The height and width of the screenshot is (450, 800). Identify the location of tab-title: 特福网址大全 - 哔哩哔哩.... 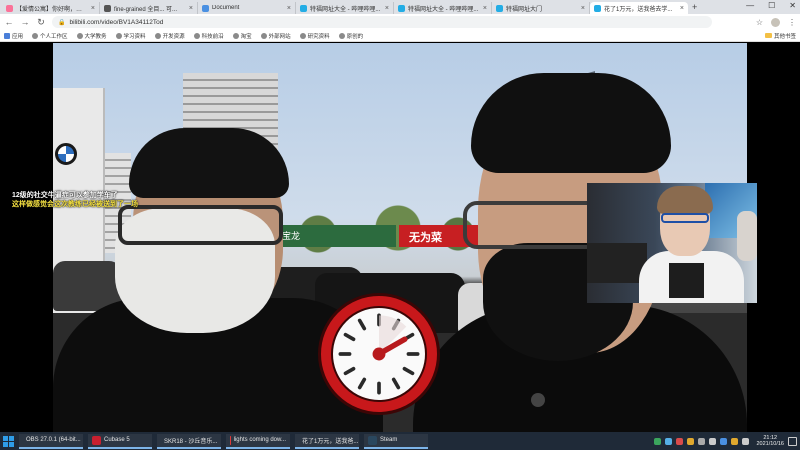
(443, 9).